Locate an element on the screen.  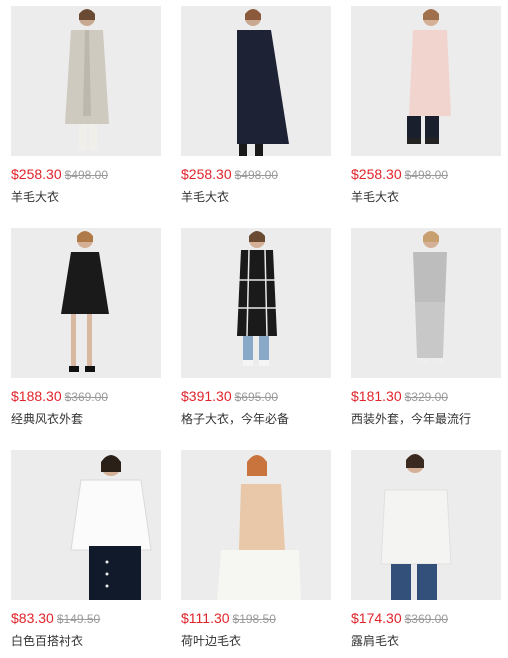
product-image-navy-wool-coat is located at coordinates (256, 81).